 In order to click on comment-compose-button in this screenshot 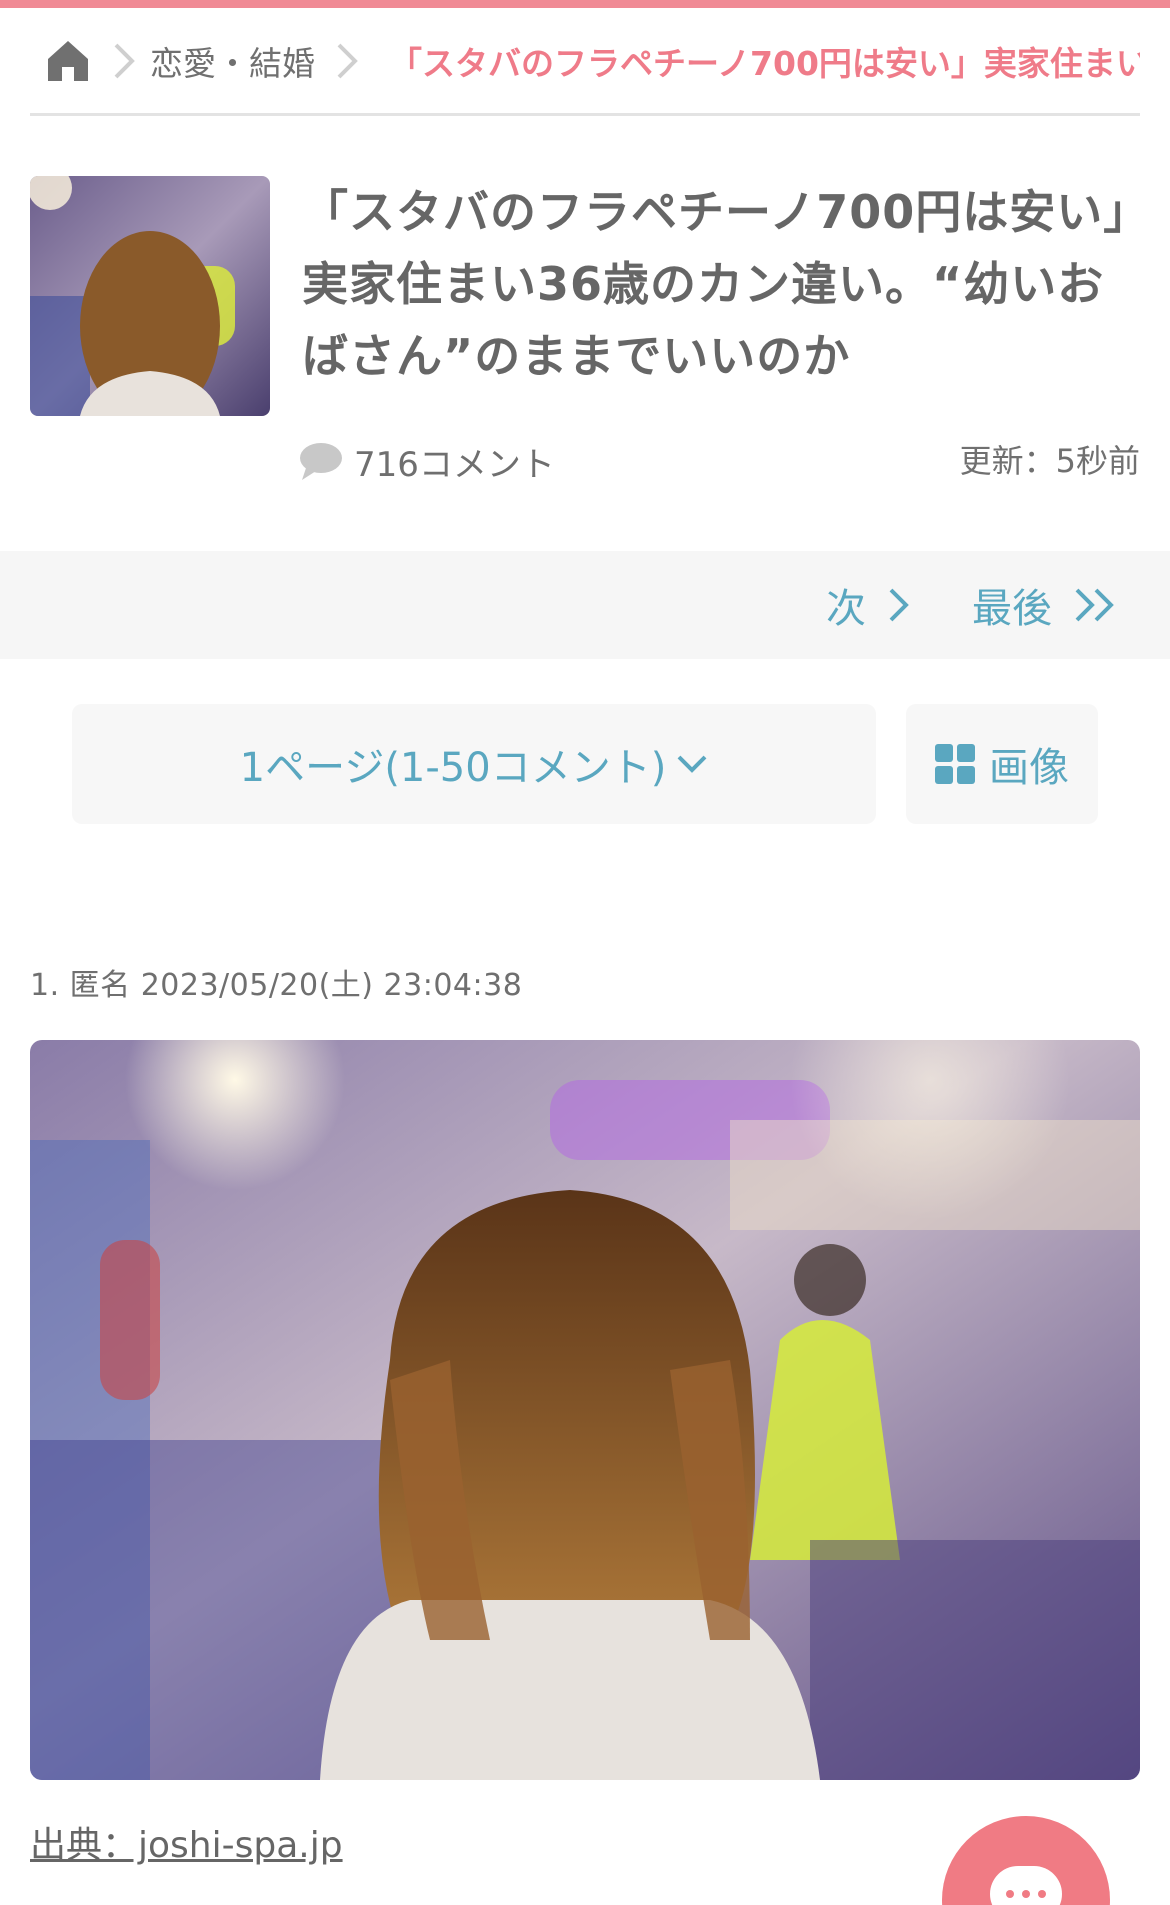, I will do `click(1026, 1860)`.